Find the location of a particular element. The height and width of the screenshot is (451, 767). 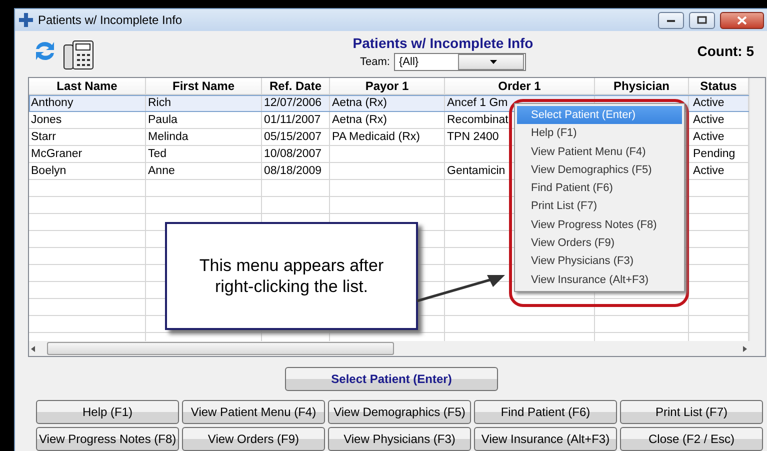

vertical-scrollbar is located at coordinates (757, 209).